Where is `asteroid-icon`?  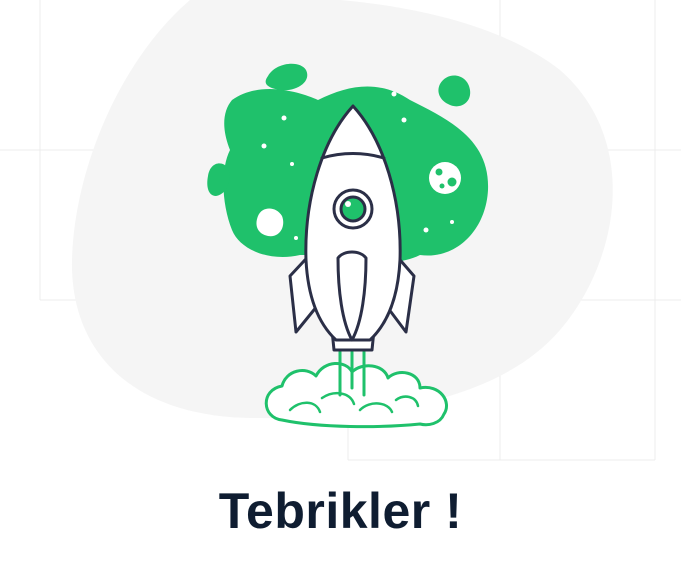
asteroid-icon is located at coordinates (270, 222).